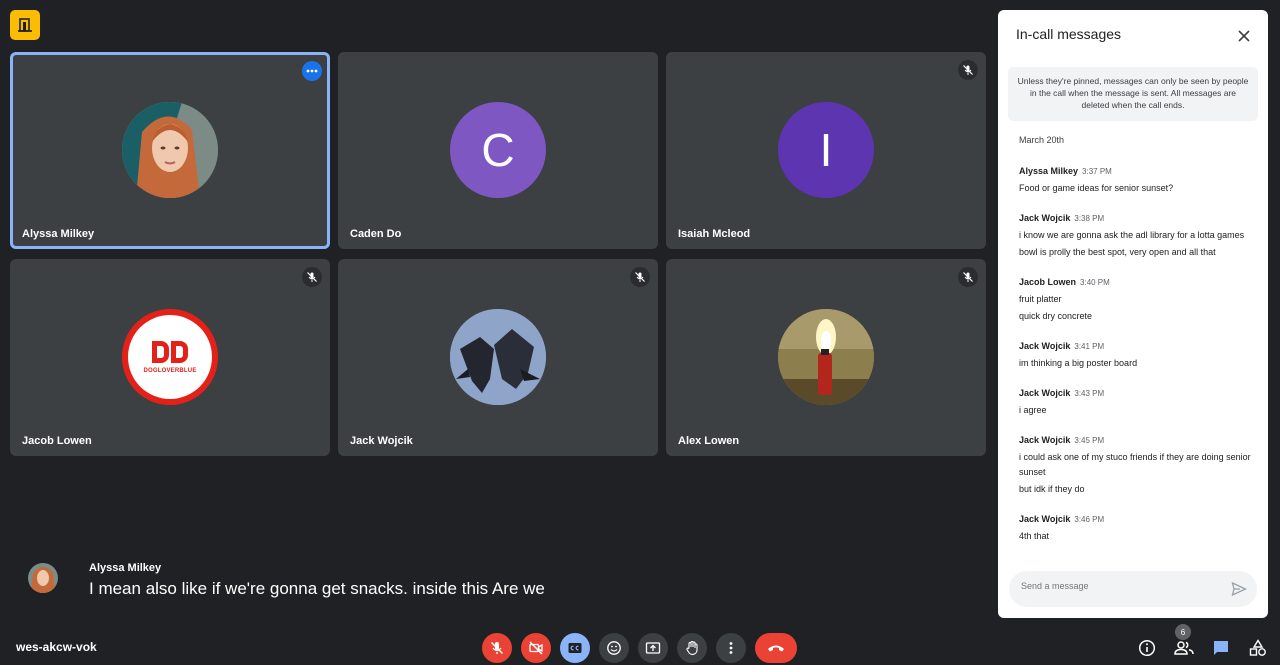 The width and height of the screenshot is (1280, 665). I want to click on leave-call-button, so click(776, 648).